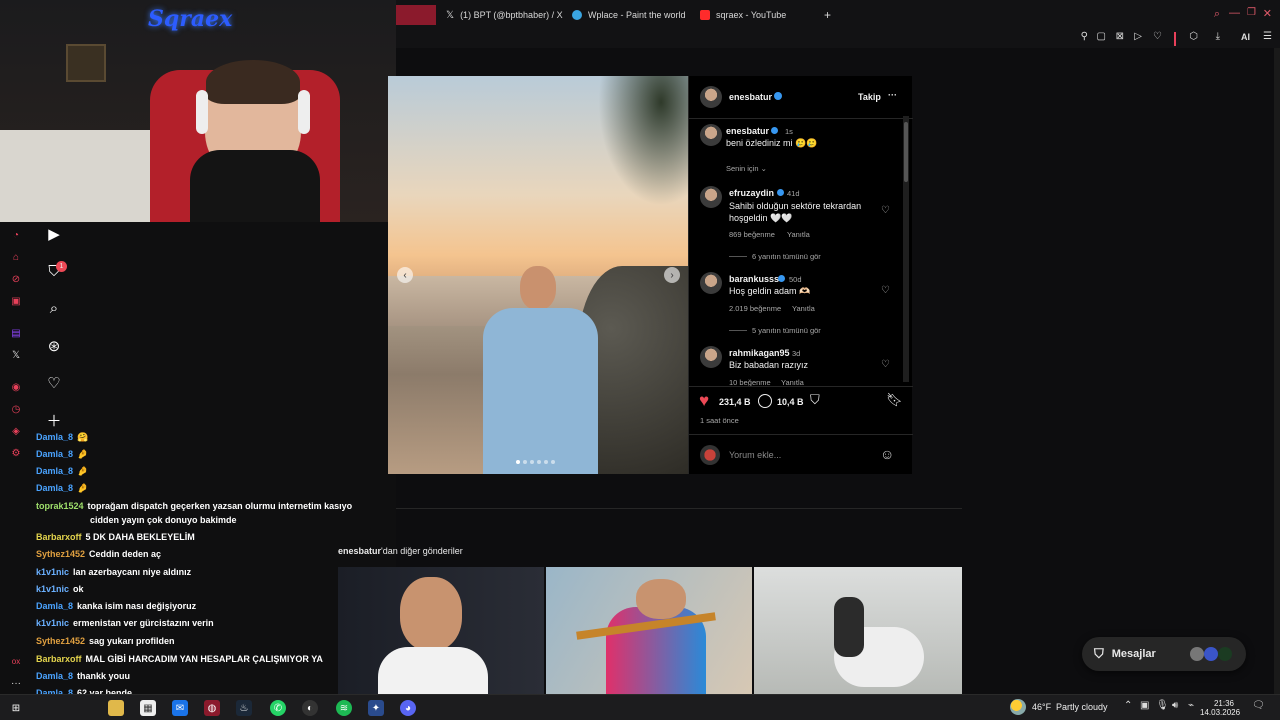 This screenshot has height=720, width=1280. What do you see at coordinates (16, 387) in the screenshot?
I see `rail-icon: ◉` at bounding box center [16, 387].